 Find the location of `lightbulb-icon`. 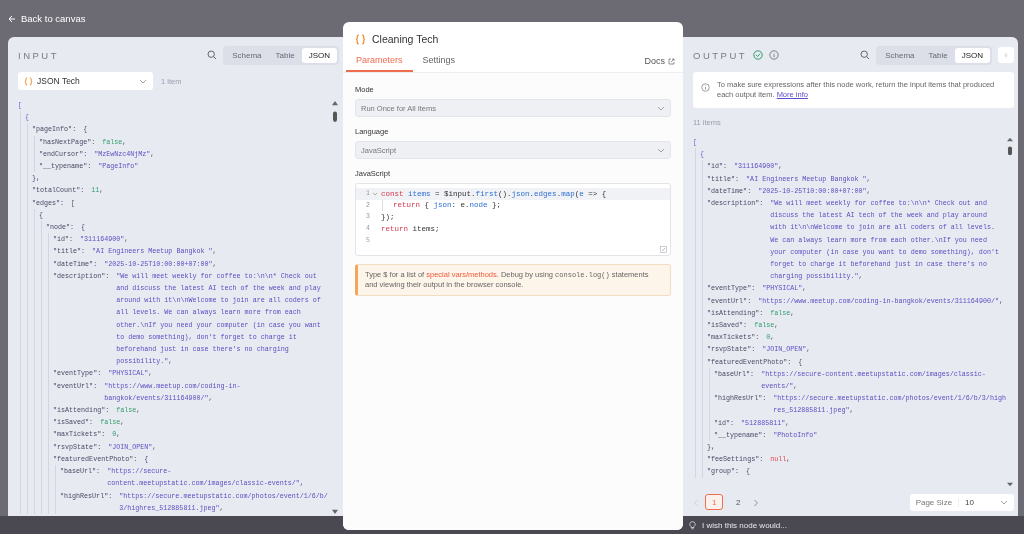

lightbulb-icon is located at coordinates (692, 525).